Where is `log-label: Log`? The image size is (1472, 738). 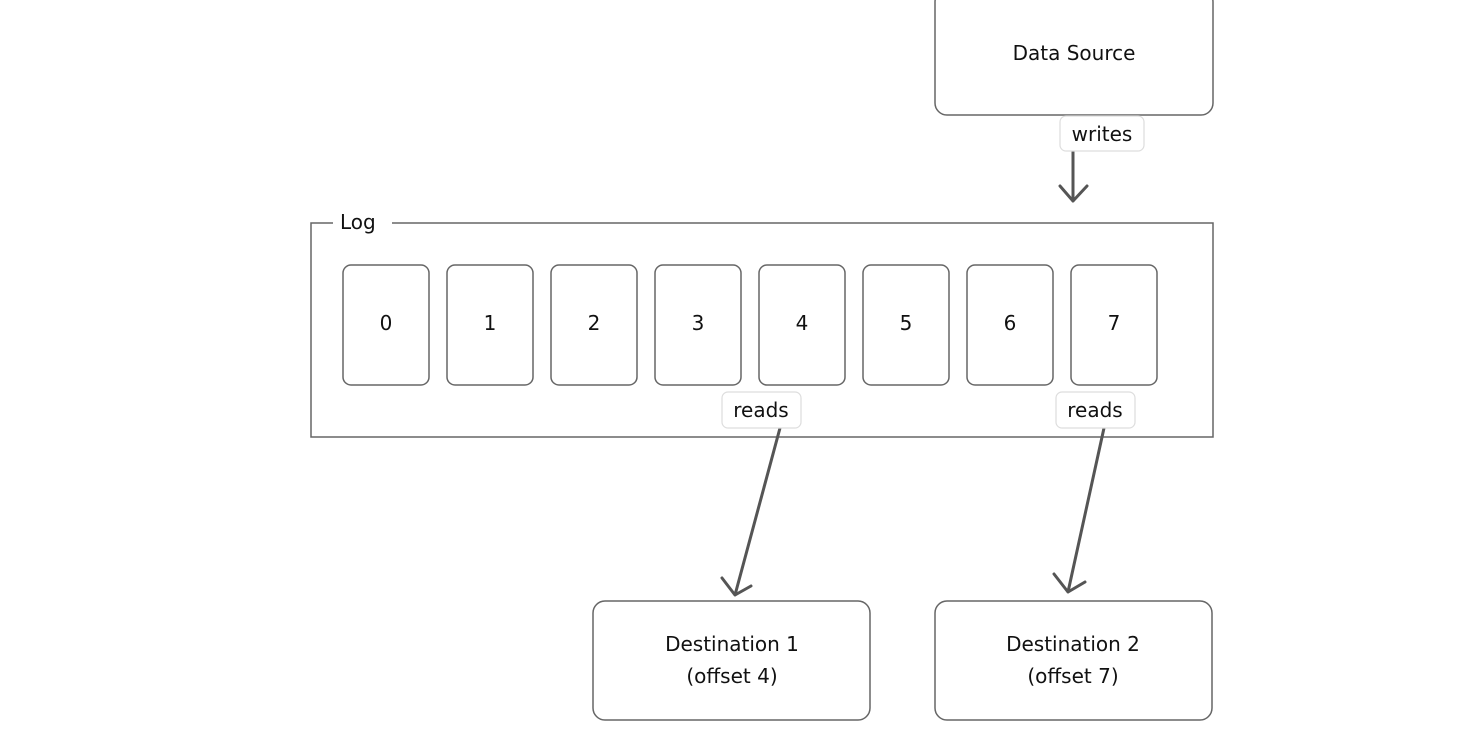
log-label: Log is located at coordinates (358, 222).